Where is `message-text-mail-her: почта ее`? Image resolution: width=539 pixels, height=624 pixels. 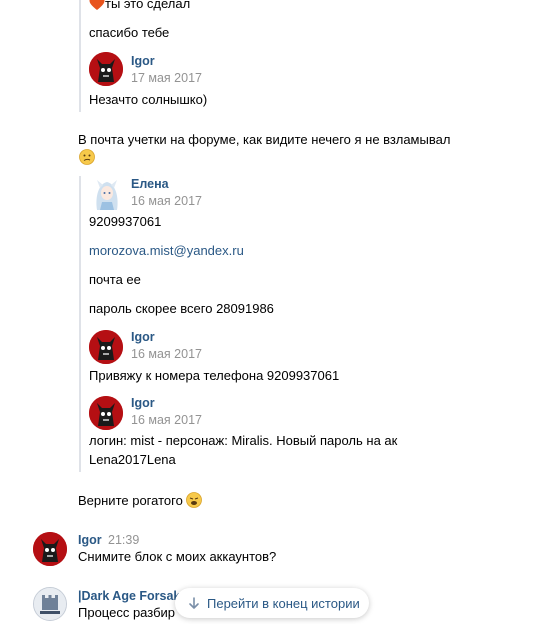
message-text-mail-her: почта ее is located at coordinates (115, 279).